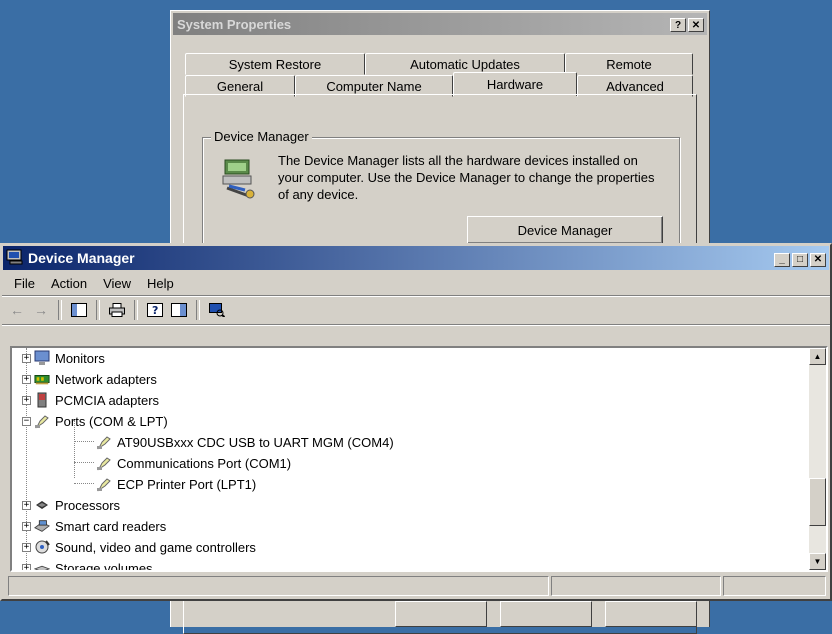  Describe the element at coordinates (42, 565) in the screenshot. I see `storage-icon` at that location.